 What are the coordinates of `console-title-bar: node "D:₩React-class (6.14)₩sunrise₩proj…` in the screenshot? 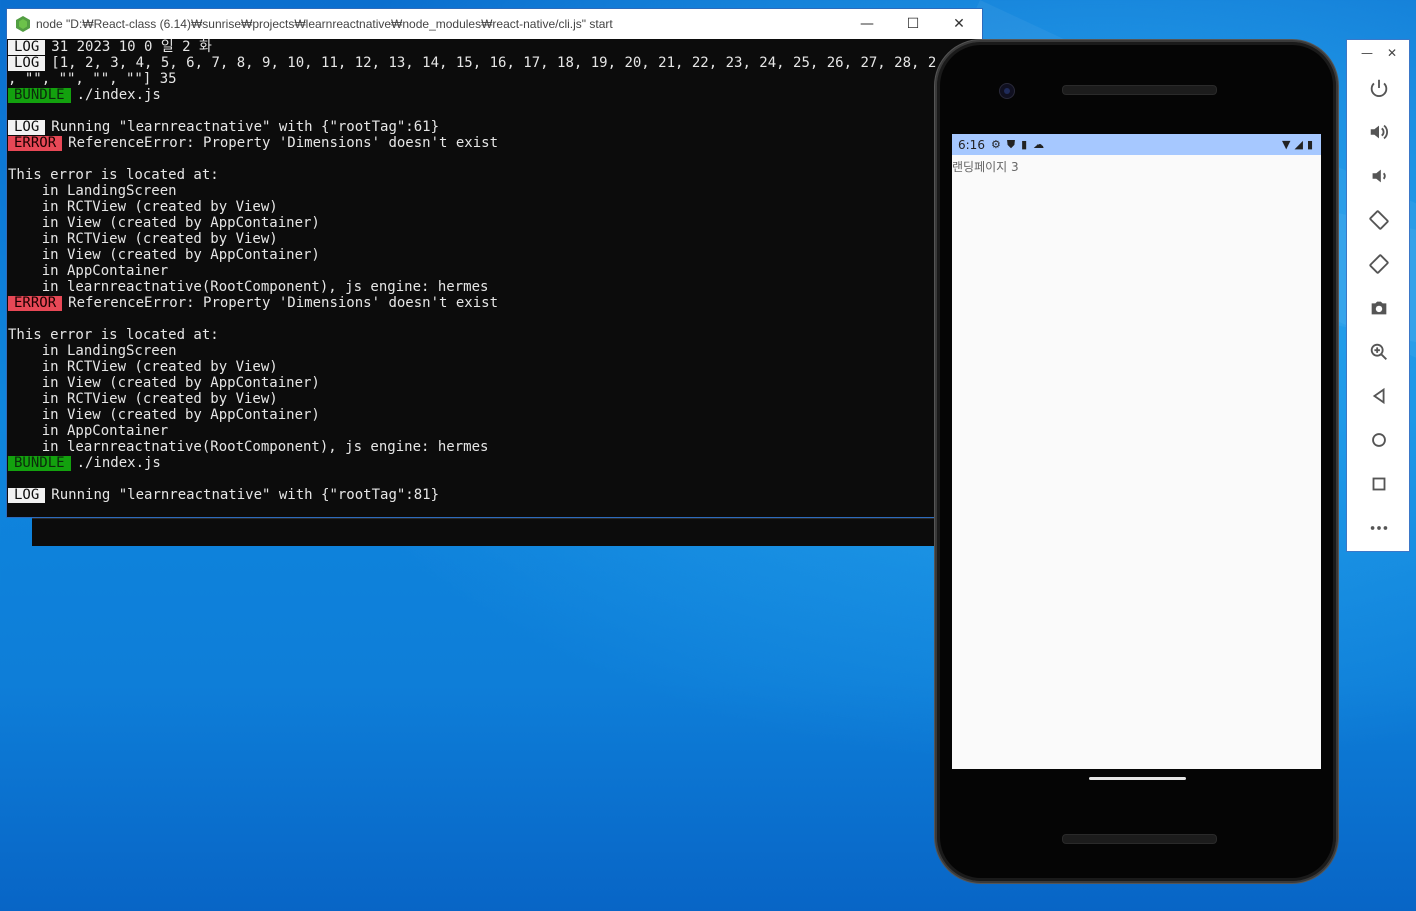 It's located at (494, 24).